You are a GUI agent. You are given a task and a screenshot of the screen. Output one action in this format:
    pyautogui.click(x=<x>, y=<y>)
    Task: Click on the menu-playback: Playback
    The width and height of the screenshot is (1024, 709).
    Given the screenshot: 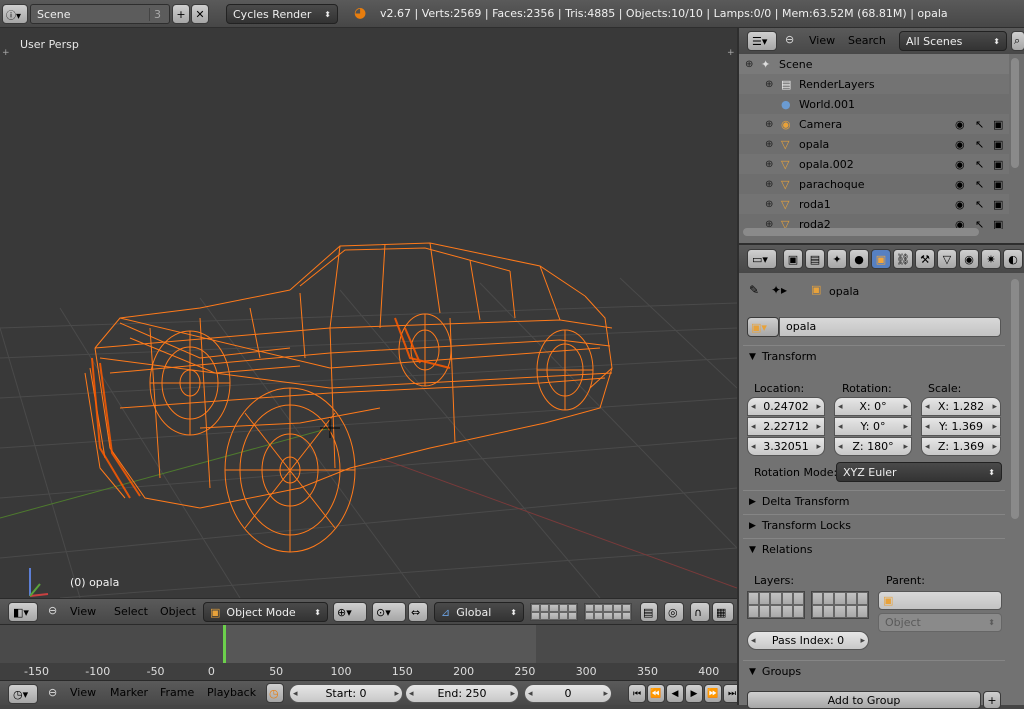 What is the action you would take?
    pyautogui.click(x=231, y=692)
    